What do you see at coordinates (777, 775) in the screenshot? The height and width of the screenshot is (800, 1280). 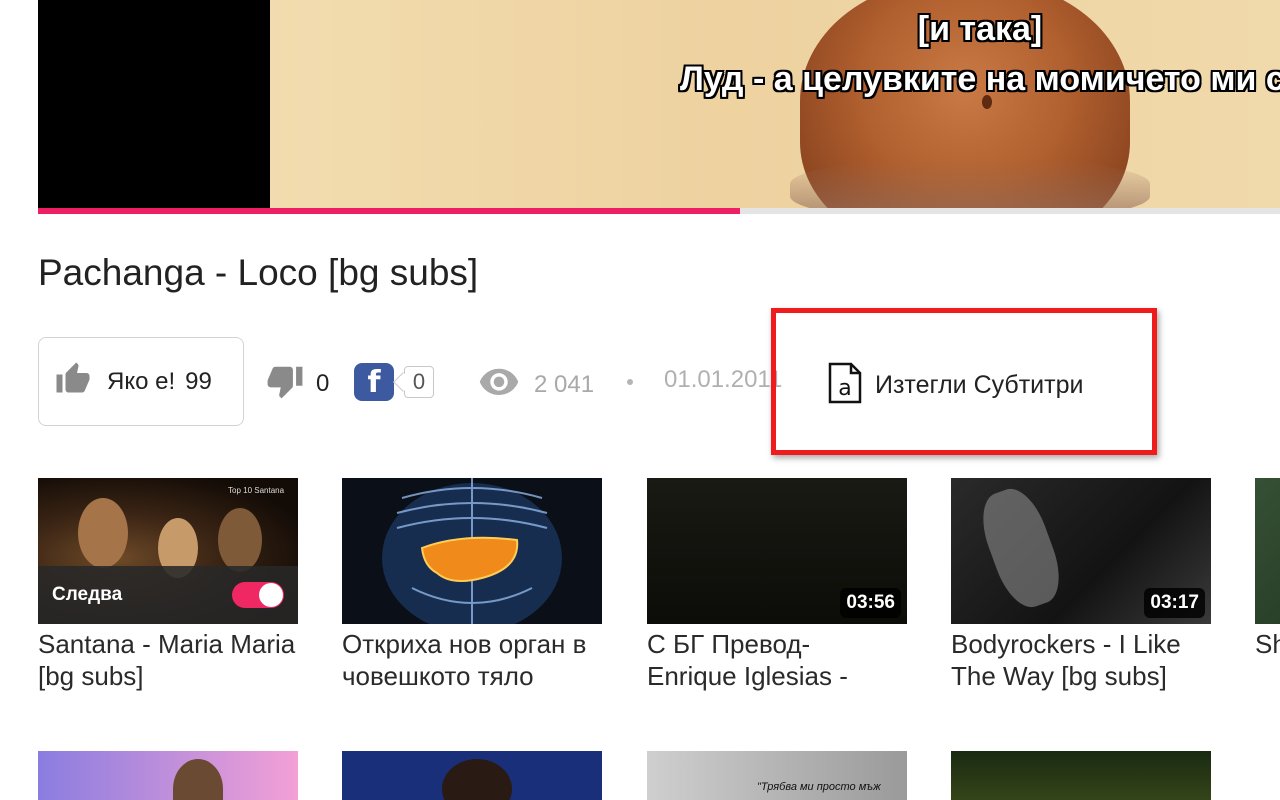 I see `recommended-video-8: "Трябва ми просто мъж` at bounding box center [777, 775].